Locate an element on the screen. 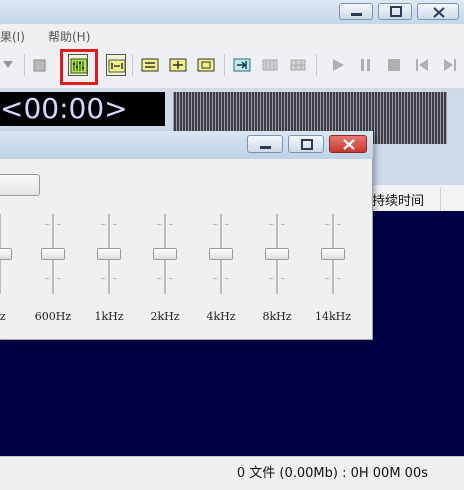 The height and width of the screenshot is (490, 464). status-text: 0 文件 (0.00Mb) : 0H 00M 00s is located at coordinates (332, 473).